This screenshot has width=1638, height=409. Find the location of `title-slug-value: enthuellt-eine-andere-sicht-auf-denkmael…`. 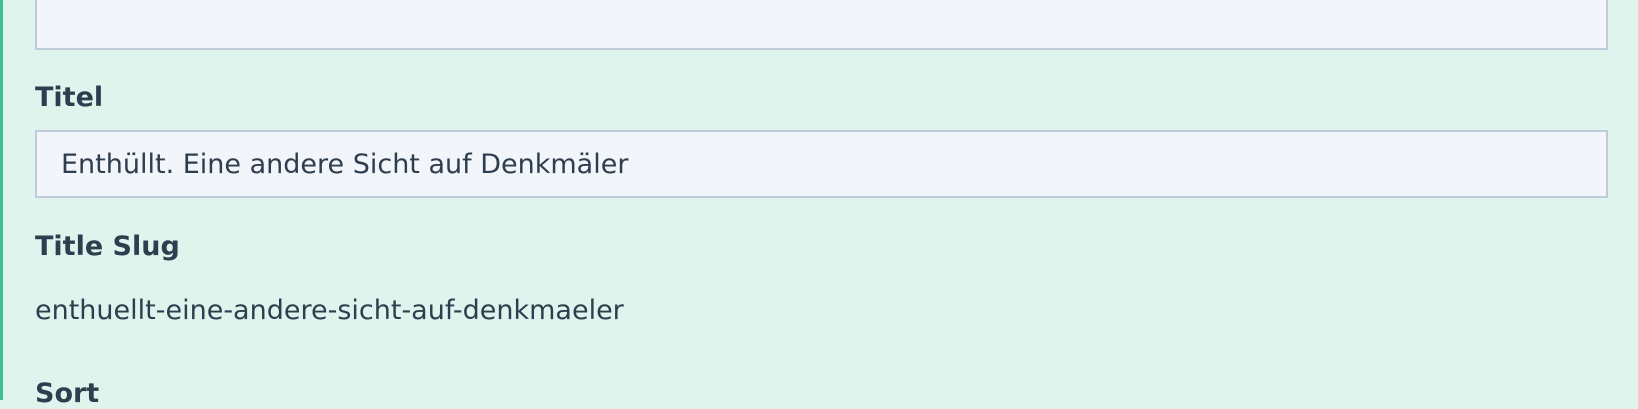

title-slug-value: enthuellt-eine-andere-sicht-auf-denkmael… is located at coordinates (329, 310).